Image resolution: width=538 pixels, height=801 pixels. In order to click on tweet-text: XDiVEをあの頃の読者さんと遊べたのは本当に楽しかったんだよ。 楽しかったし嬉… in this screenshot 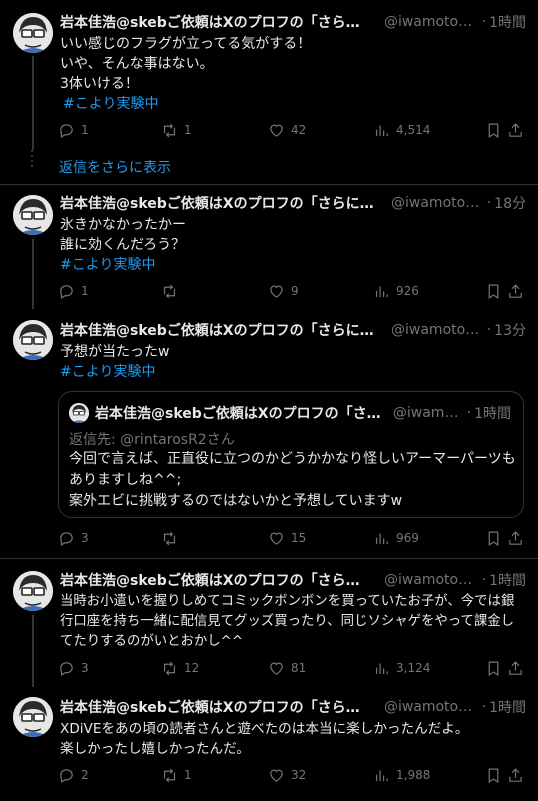, I will do `click(292, 739)`.